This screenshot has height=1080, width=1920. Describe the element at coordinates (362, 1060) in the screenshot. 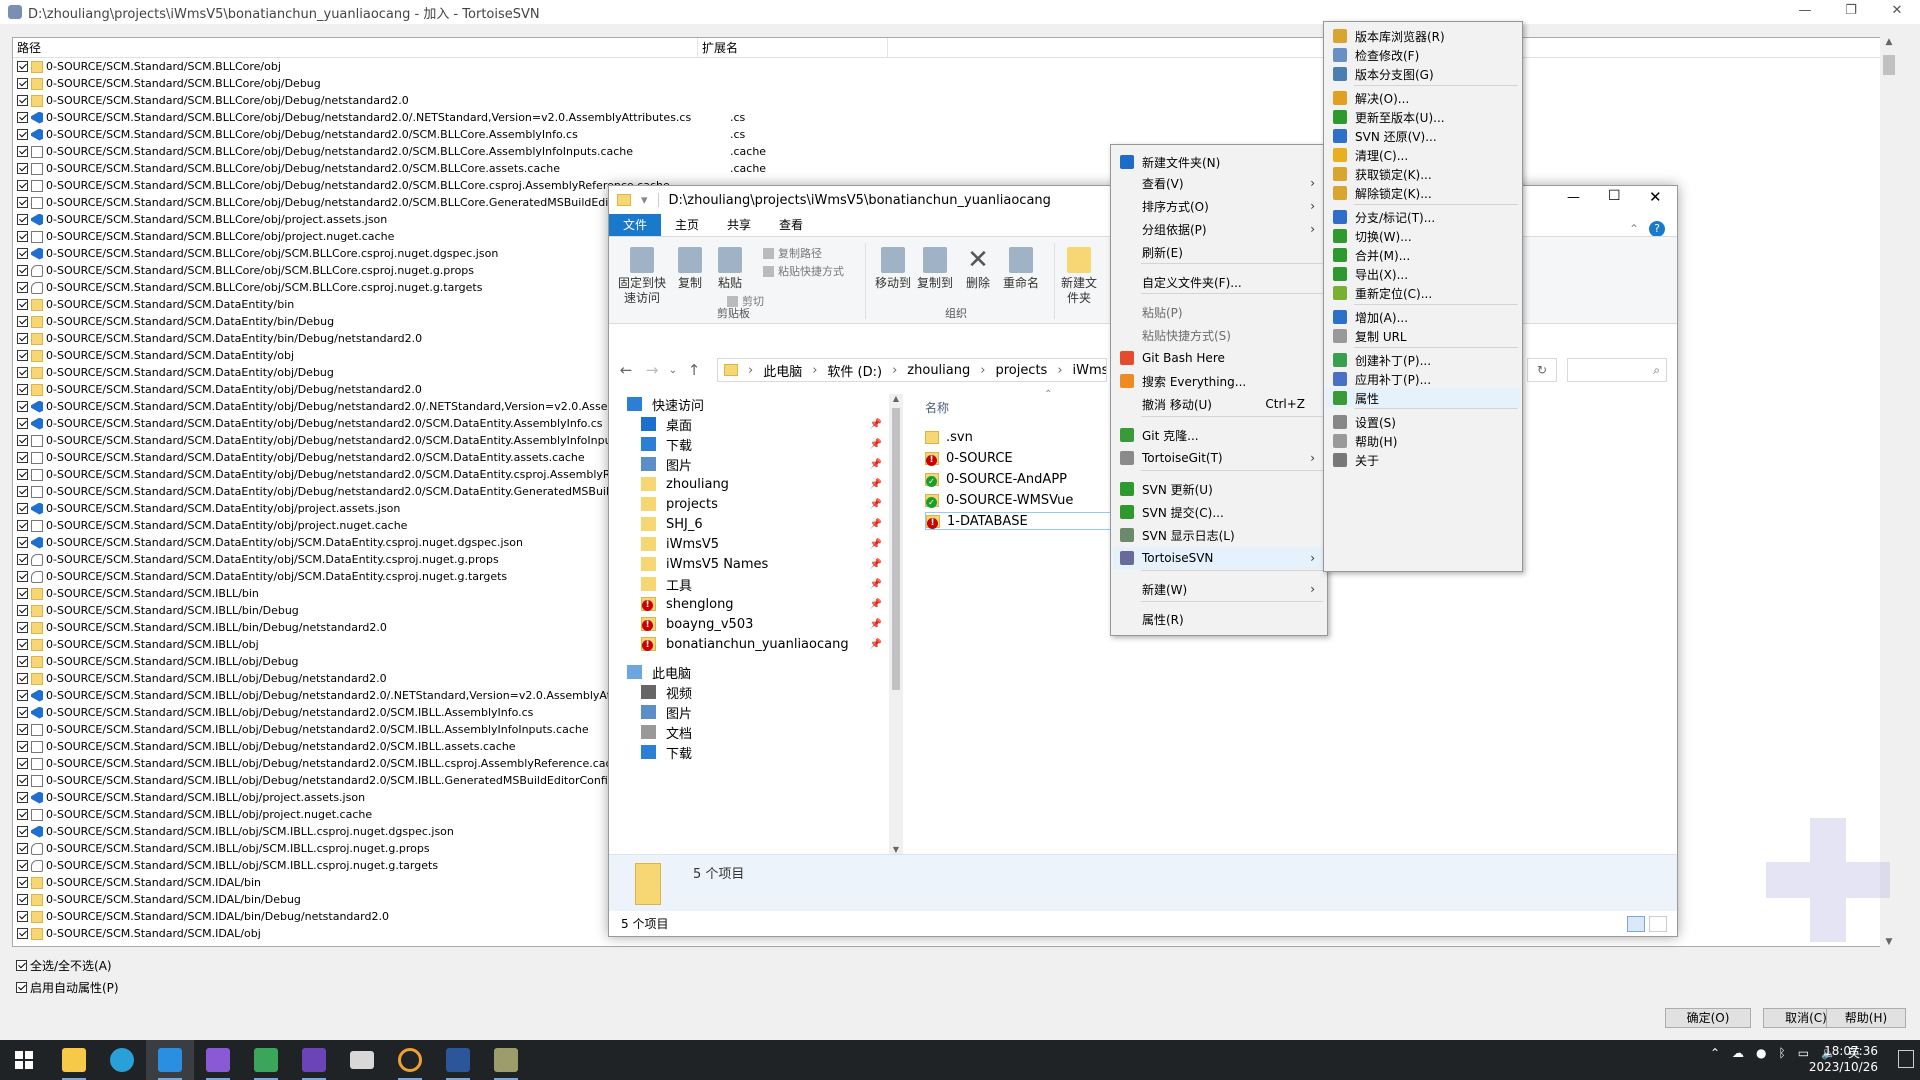

I see `taskbar-window` at that location.